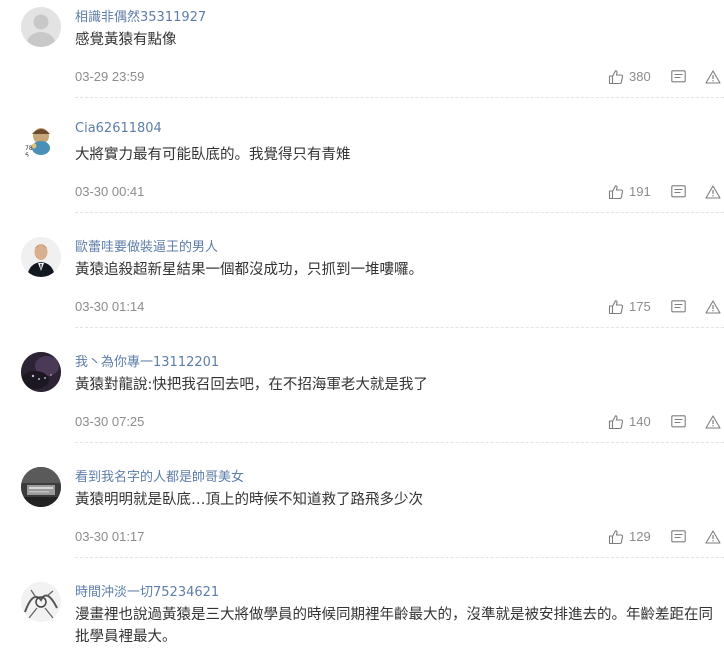 The width and height of the screenshot is (724, 655). I want to click on cartoon-avatar-icon: 78 6, so click(41, 142).